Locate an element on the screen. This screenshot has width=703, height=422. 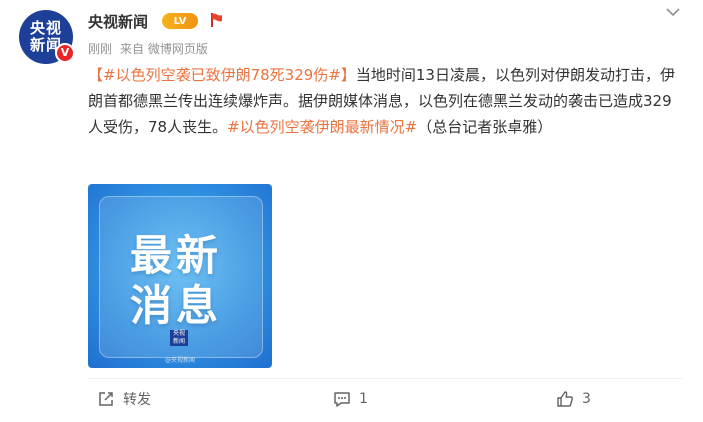
repost-label: 转发 is located at coordinates (137, 400).